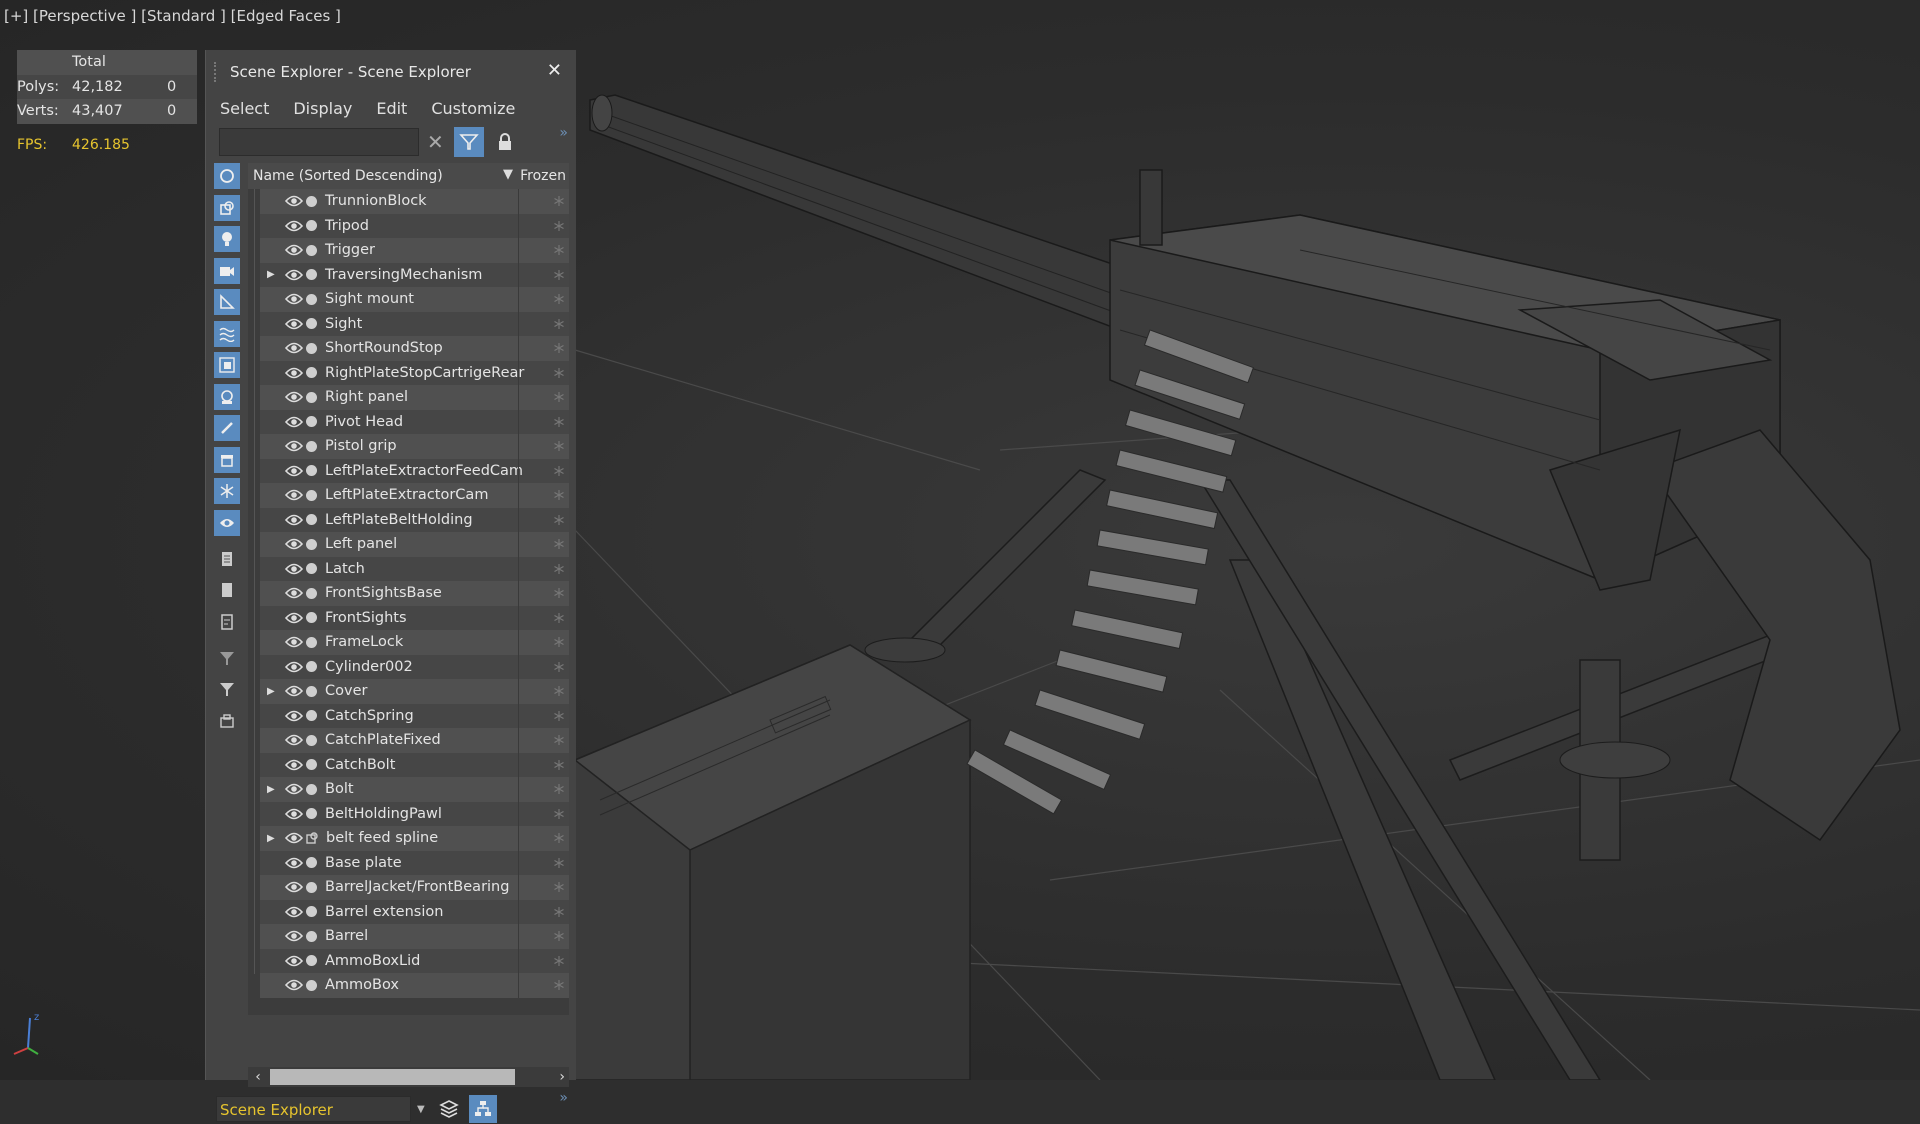 Image resolution: width=1920 pixels, height=1124 pixels. I want to click on display-all-button, so click(227, 559).